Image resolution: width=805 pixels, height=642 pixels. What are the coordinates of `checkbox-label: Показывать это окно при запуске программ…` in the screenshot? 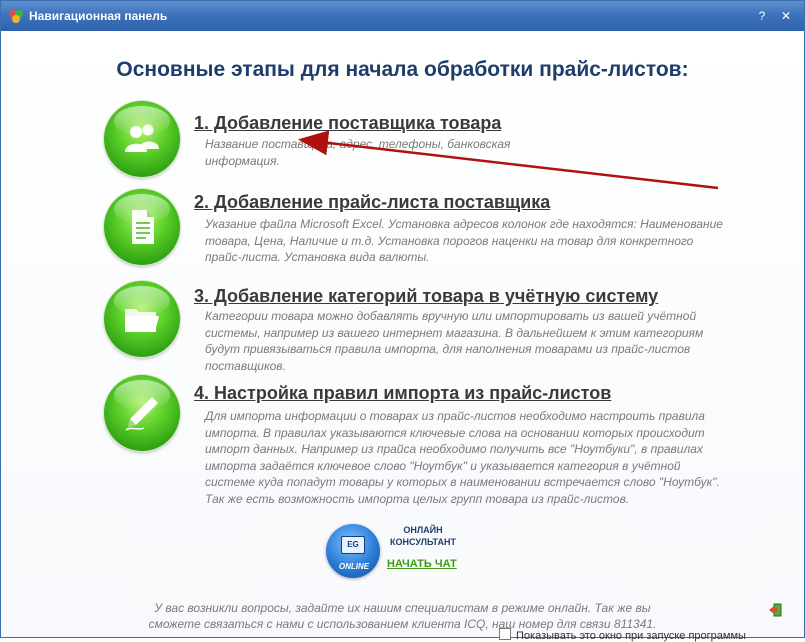 It's located at (631, 636).